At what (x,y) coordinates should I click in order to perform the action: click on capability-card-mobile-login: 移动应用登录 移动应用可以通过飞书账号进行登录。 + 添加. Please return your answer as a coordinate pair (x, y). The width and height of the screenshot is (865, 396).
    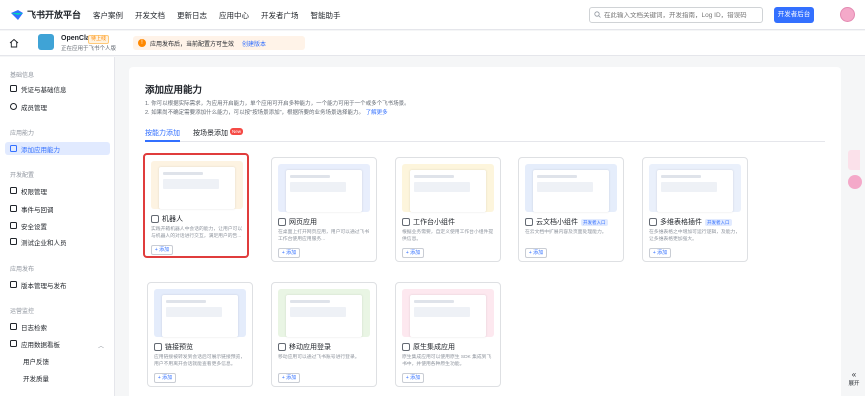
    Looking at the image, I should click on (324, 334).